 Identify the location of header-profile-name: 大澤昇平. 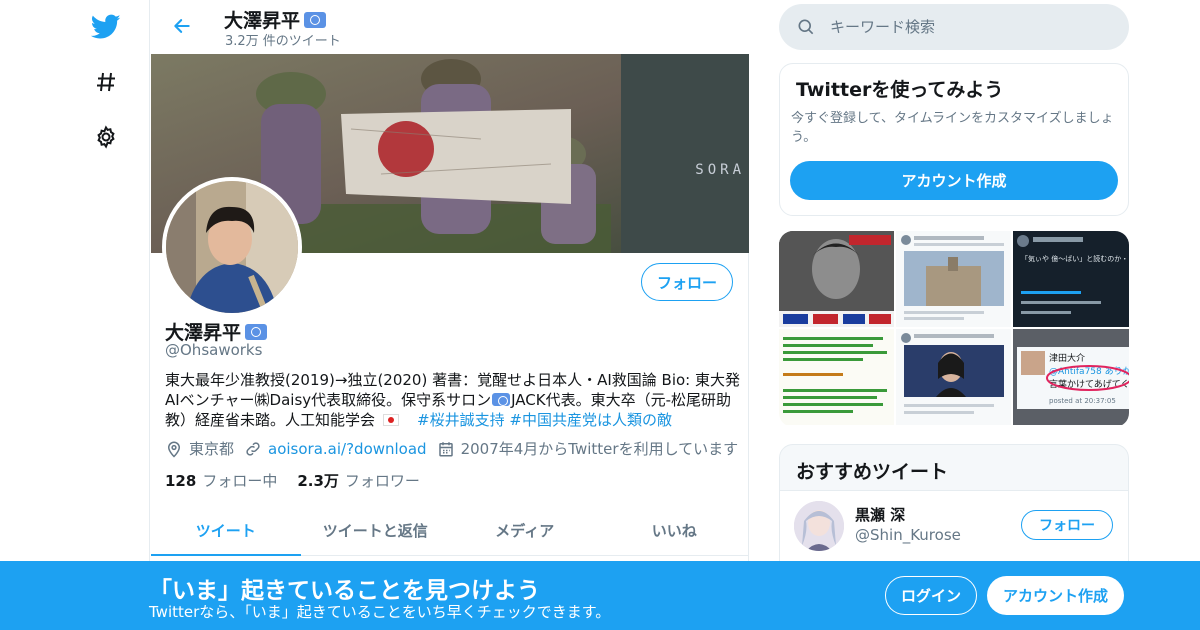
(262, 21).